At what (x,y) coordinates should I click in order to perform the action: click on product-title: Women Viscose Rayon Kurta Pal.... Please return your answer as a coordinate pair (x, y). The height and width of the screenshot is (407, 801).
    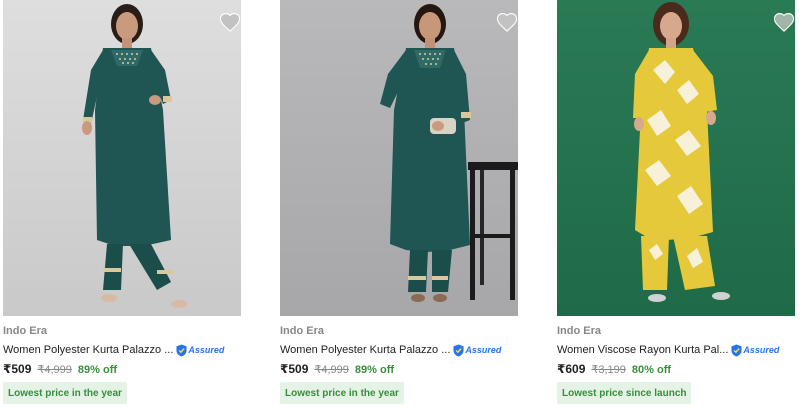
    Looking at the image, I should click on (642, 350).